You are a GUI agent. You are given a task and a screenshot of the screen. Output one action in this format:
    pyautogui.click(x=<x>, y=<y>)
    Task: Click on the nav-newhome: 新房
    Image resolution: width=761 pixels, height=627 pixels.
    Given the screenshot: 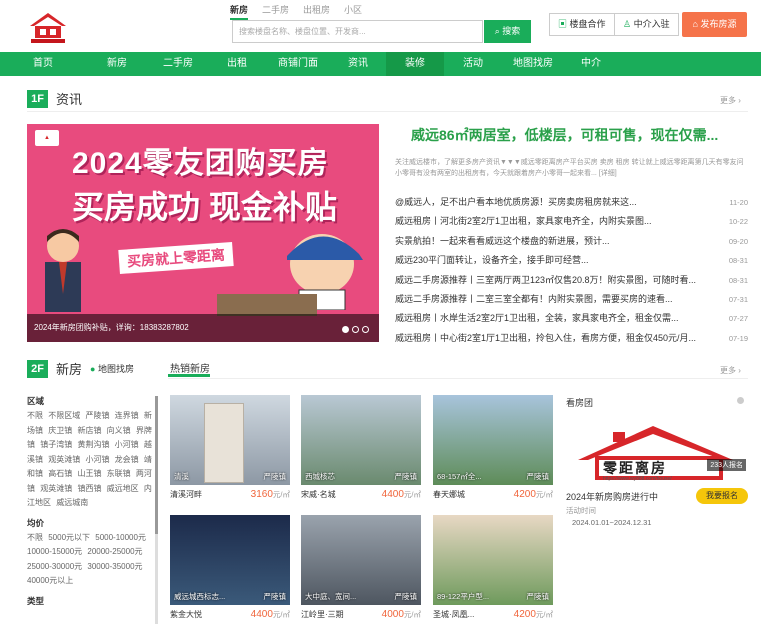 What is the action you would take?
    pyautogui.click(x=117, y=64)
    